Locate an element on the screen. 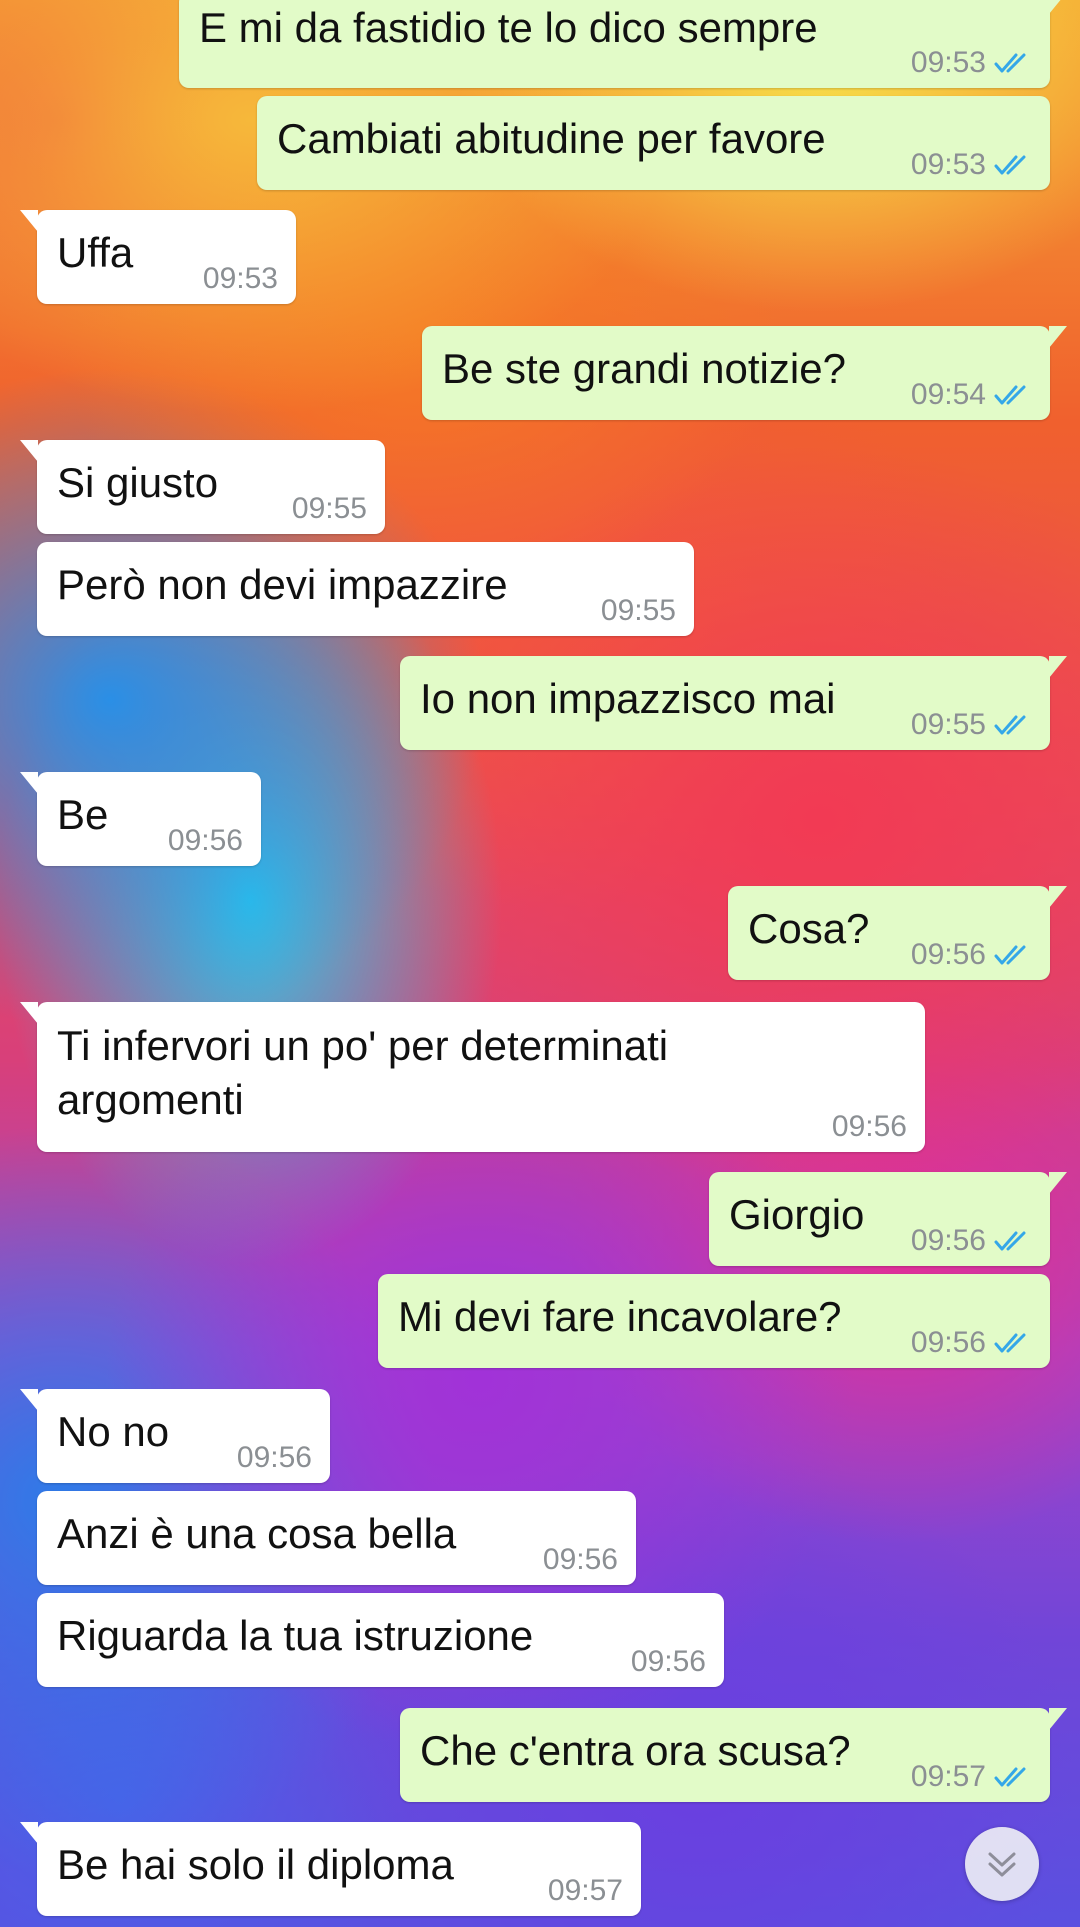 Image resolution: width=1080 pixels, height=1927 pixels. message-outgoing: Giorgio 09:56 is located at coordinates (888, 1219).